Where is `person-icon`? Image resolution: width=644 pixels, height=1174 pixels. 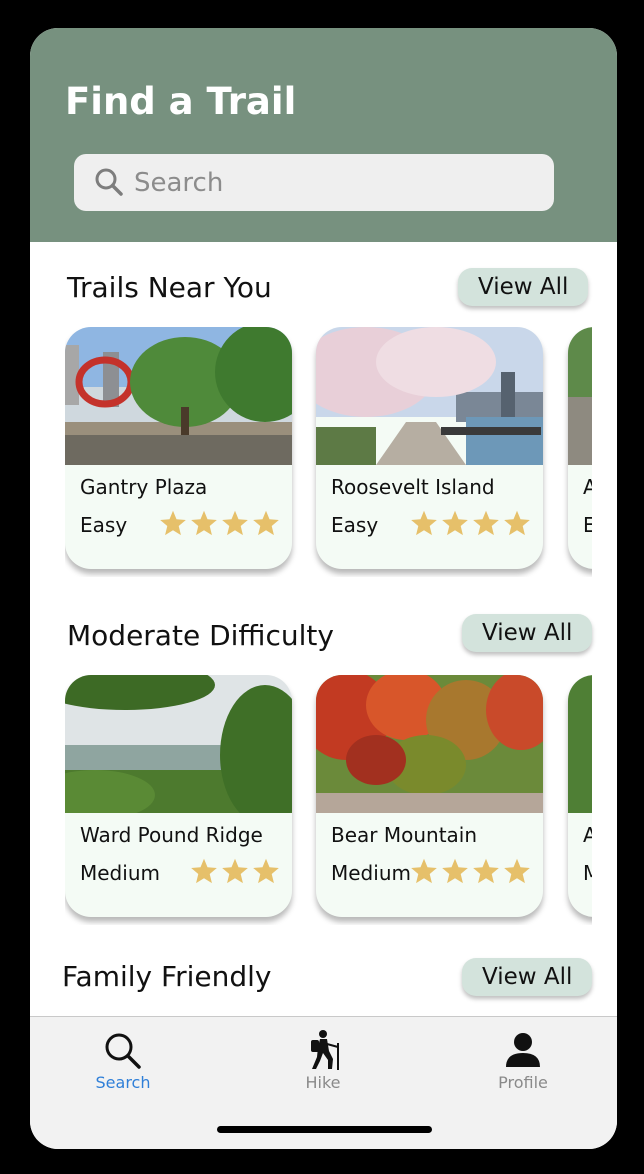 person-icon is located at coordinates (523, 1050).